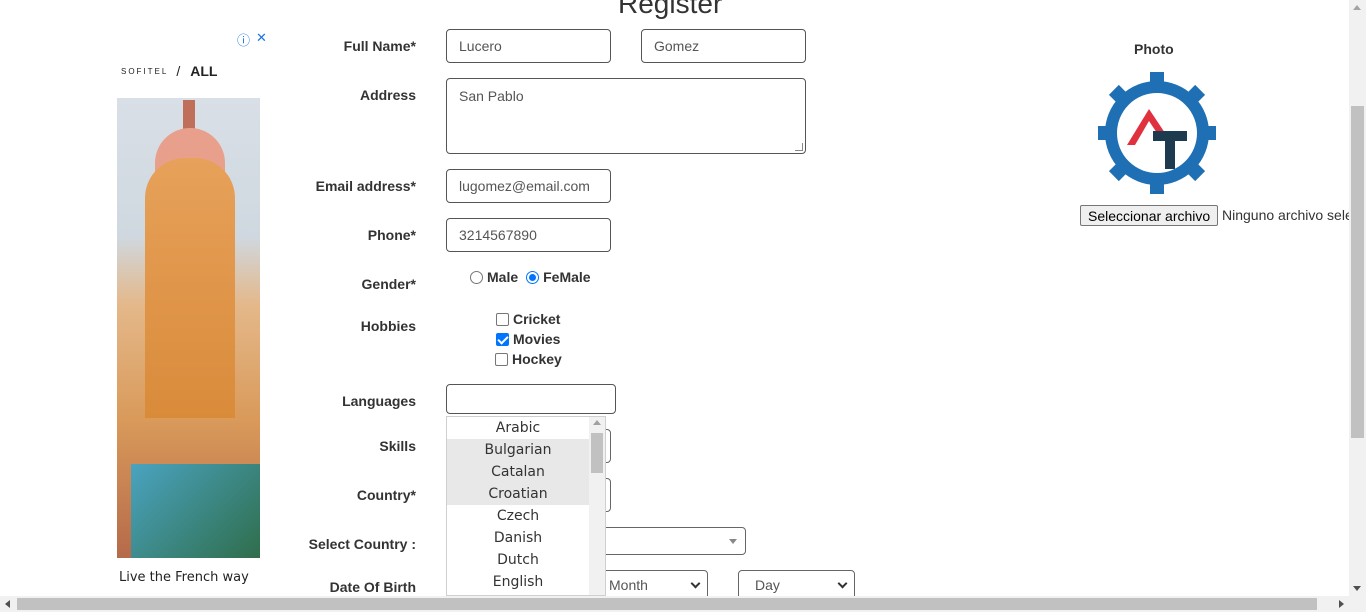 Image resolution: width=1366 pixels, height=612 pixels. Describe the element at coordinates (518, 538) in the screenshot. I see `language-option: Danish` at that location.